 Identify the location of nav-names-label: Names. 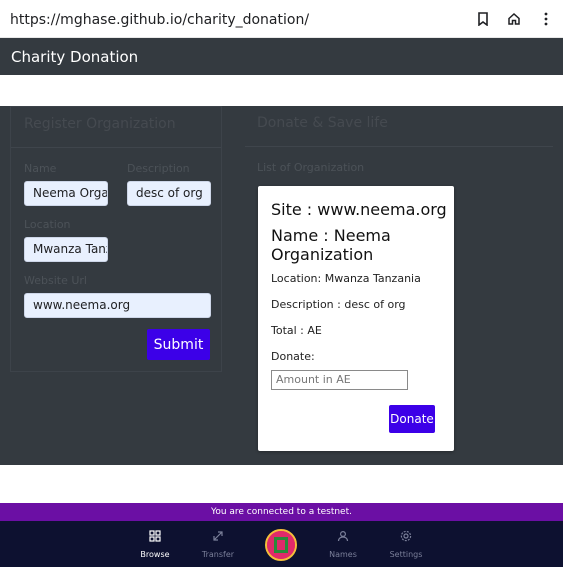
(343, 554).